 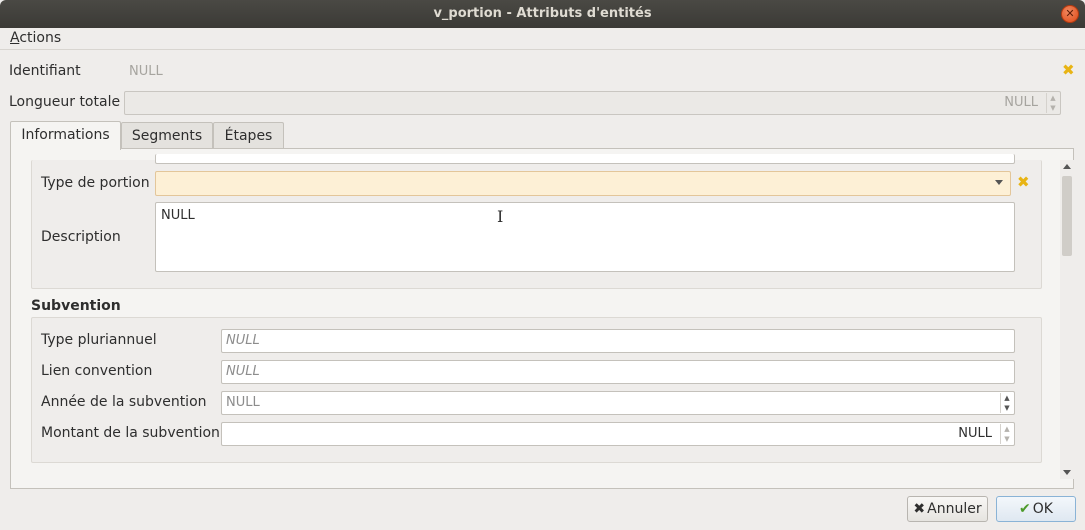 What do you see at coordinates (999, 182) in the screenshot?
I see `chevron-down-icon` at bounding box center [999, 182].